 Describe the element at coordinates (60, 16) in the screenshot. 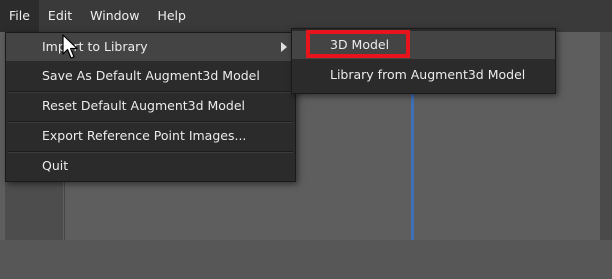

I see `menu-edit: Edit` at that location.